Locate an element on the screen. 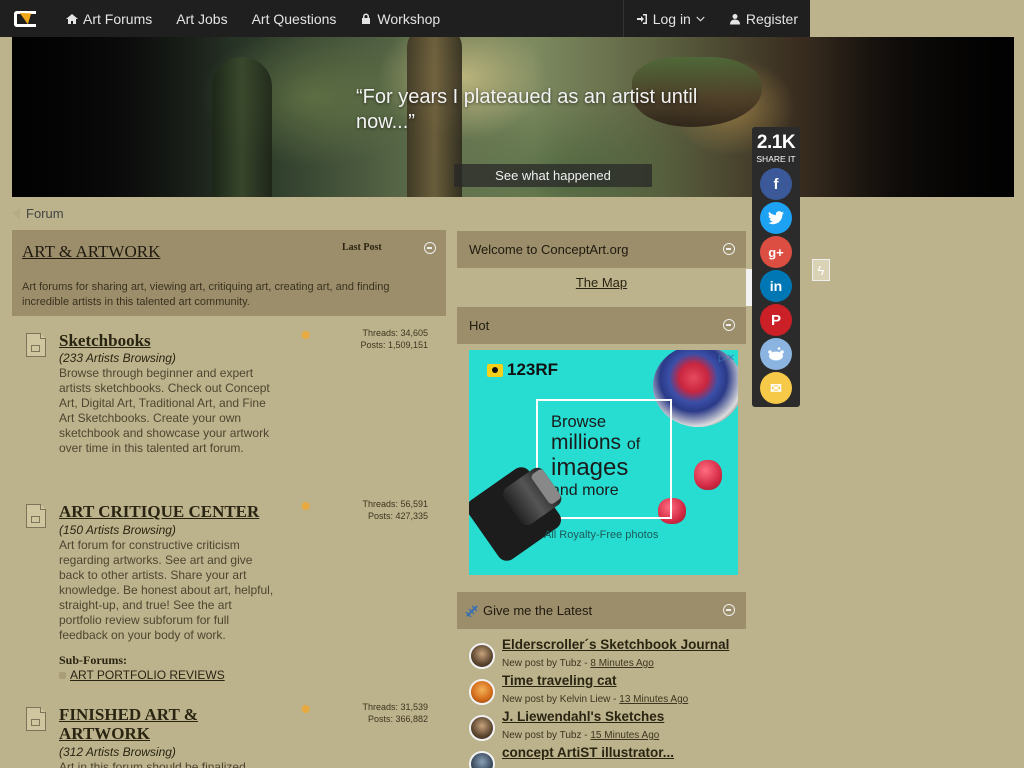  google-plus-icon: g+ is located at coordinates (776, 252).